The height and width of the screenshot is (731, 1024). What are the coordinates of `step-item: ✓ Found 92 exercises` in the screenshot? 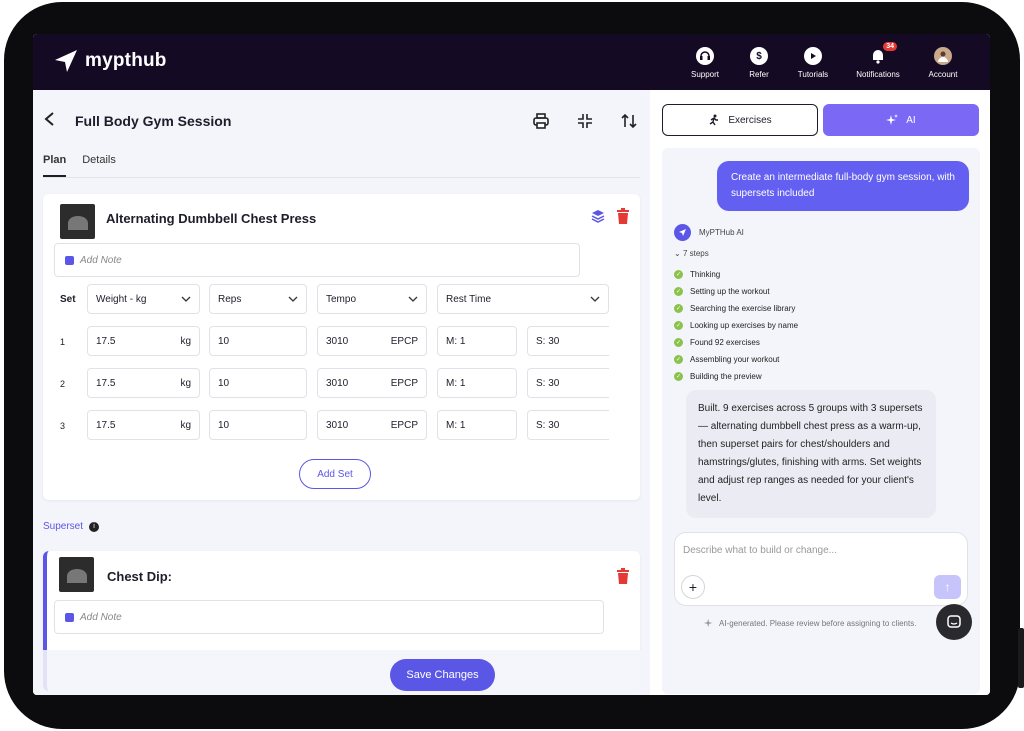 It's located at (736, 342).